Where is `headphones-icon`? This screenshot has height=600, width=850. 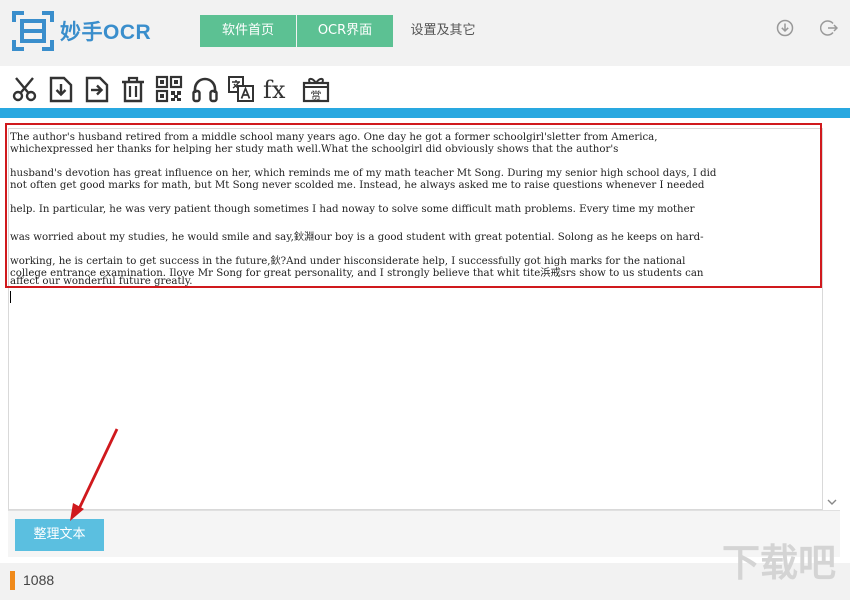
headphones-icon is located at coordinates (205, 89).